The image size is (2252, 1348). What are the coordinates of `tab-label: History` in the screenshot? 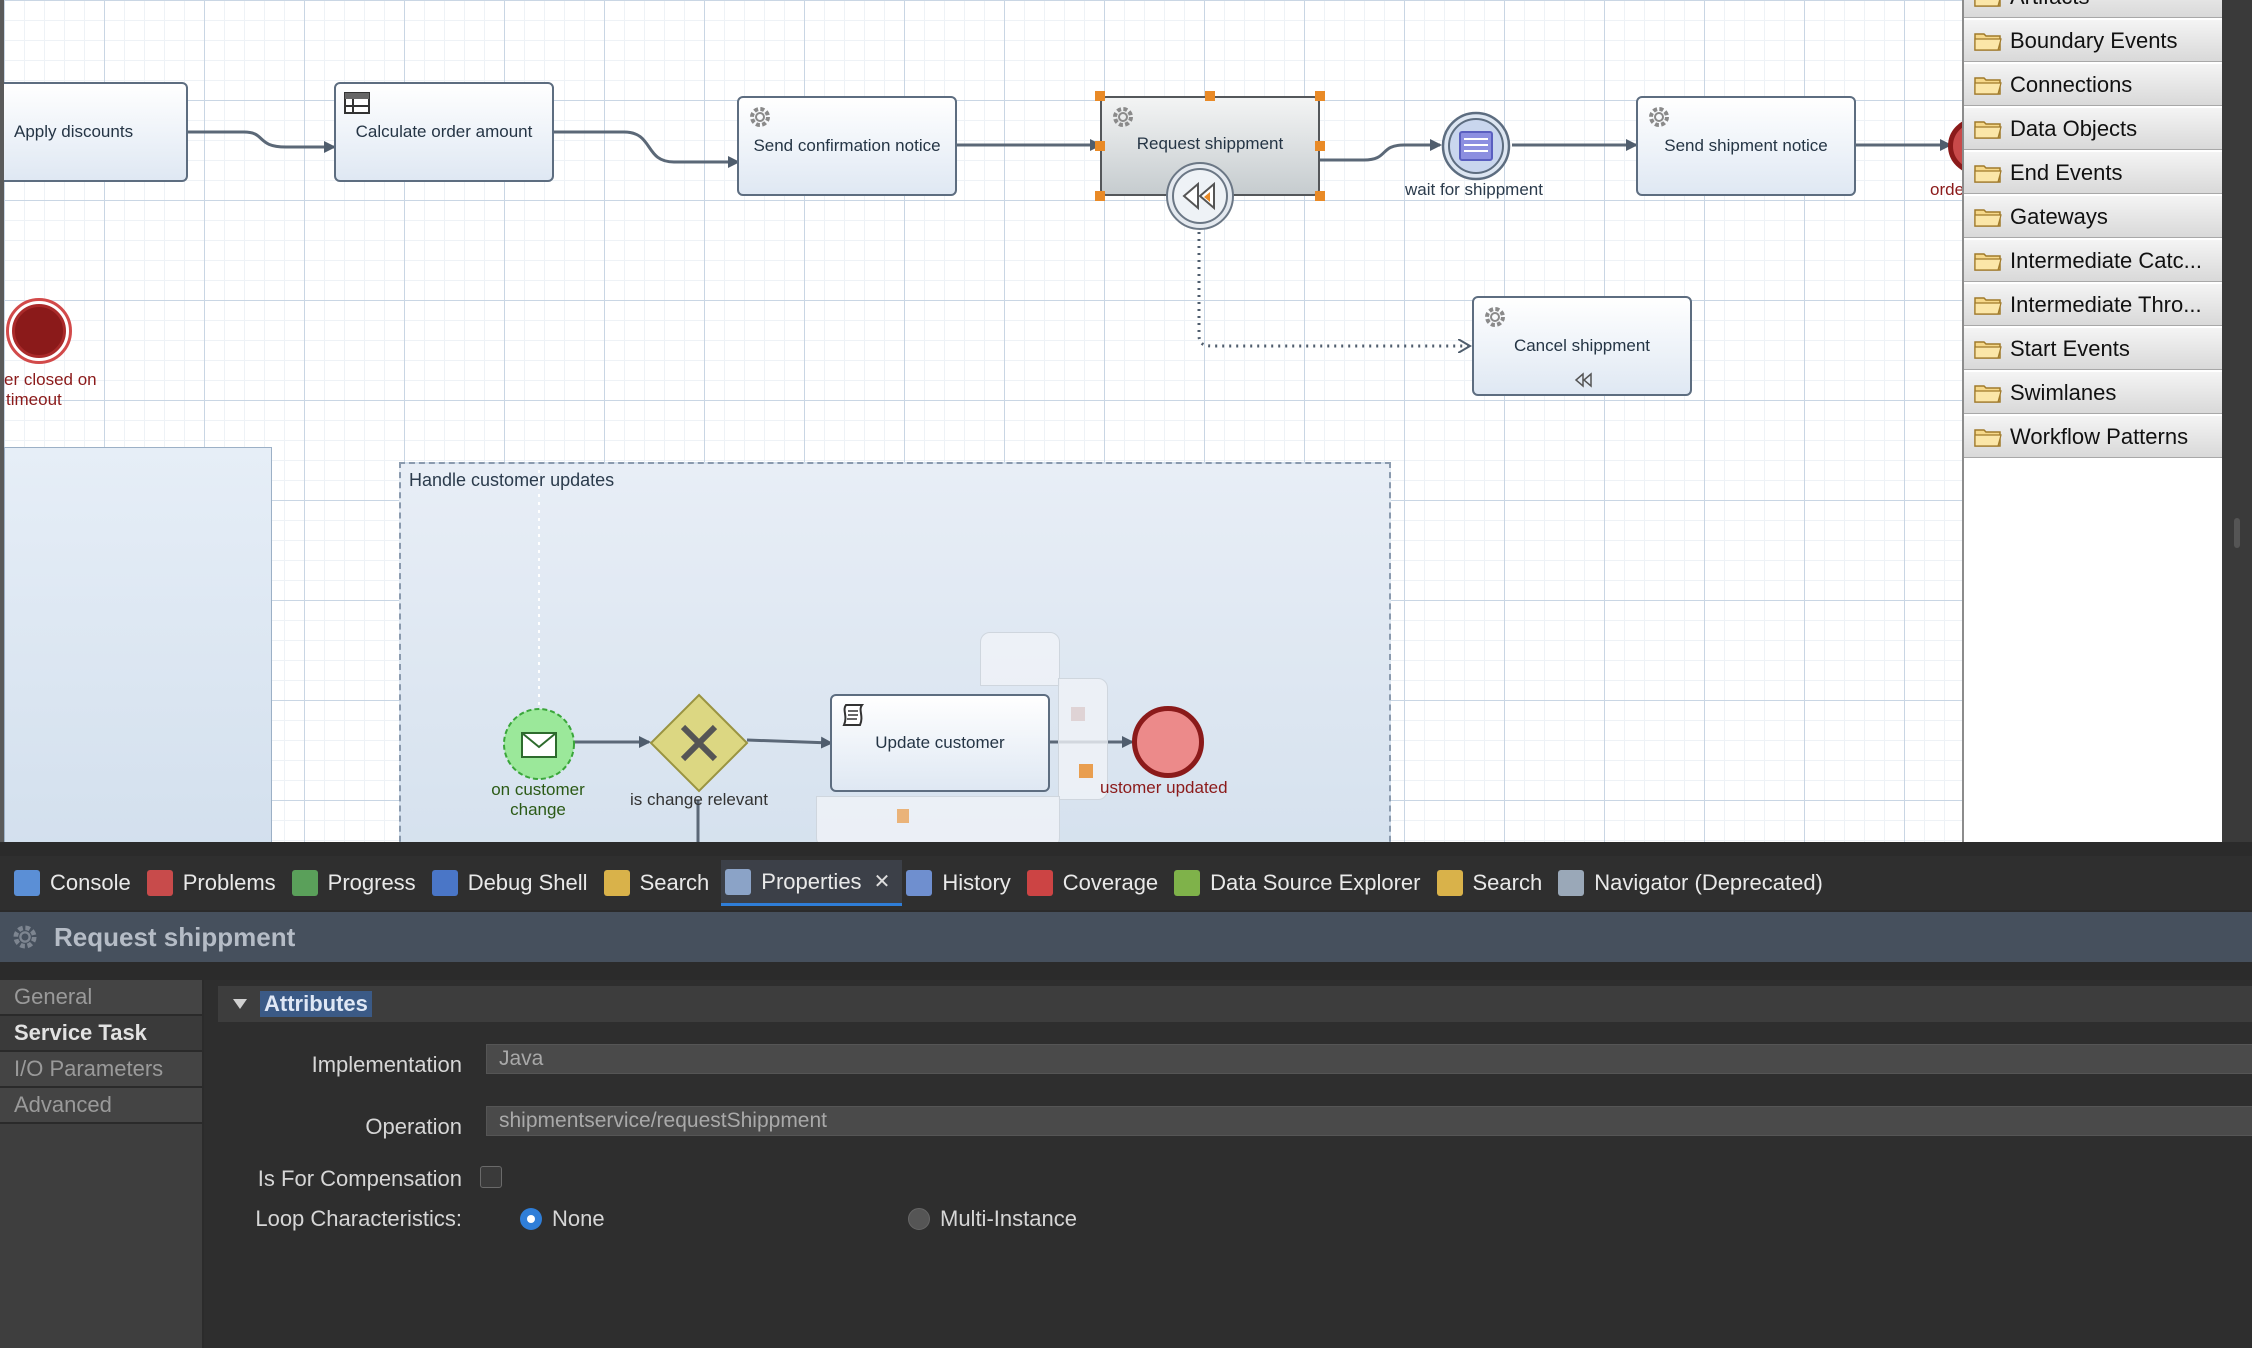 It's located at (976, 882).